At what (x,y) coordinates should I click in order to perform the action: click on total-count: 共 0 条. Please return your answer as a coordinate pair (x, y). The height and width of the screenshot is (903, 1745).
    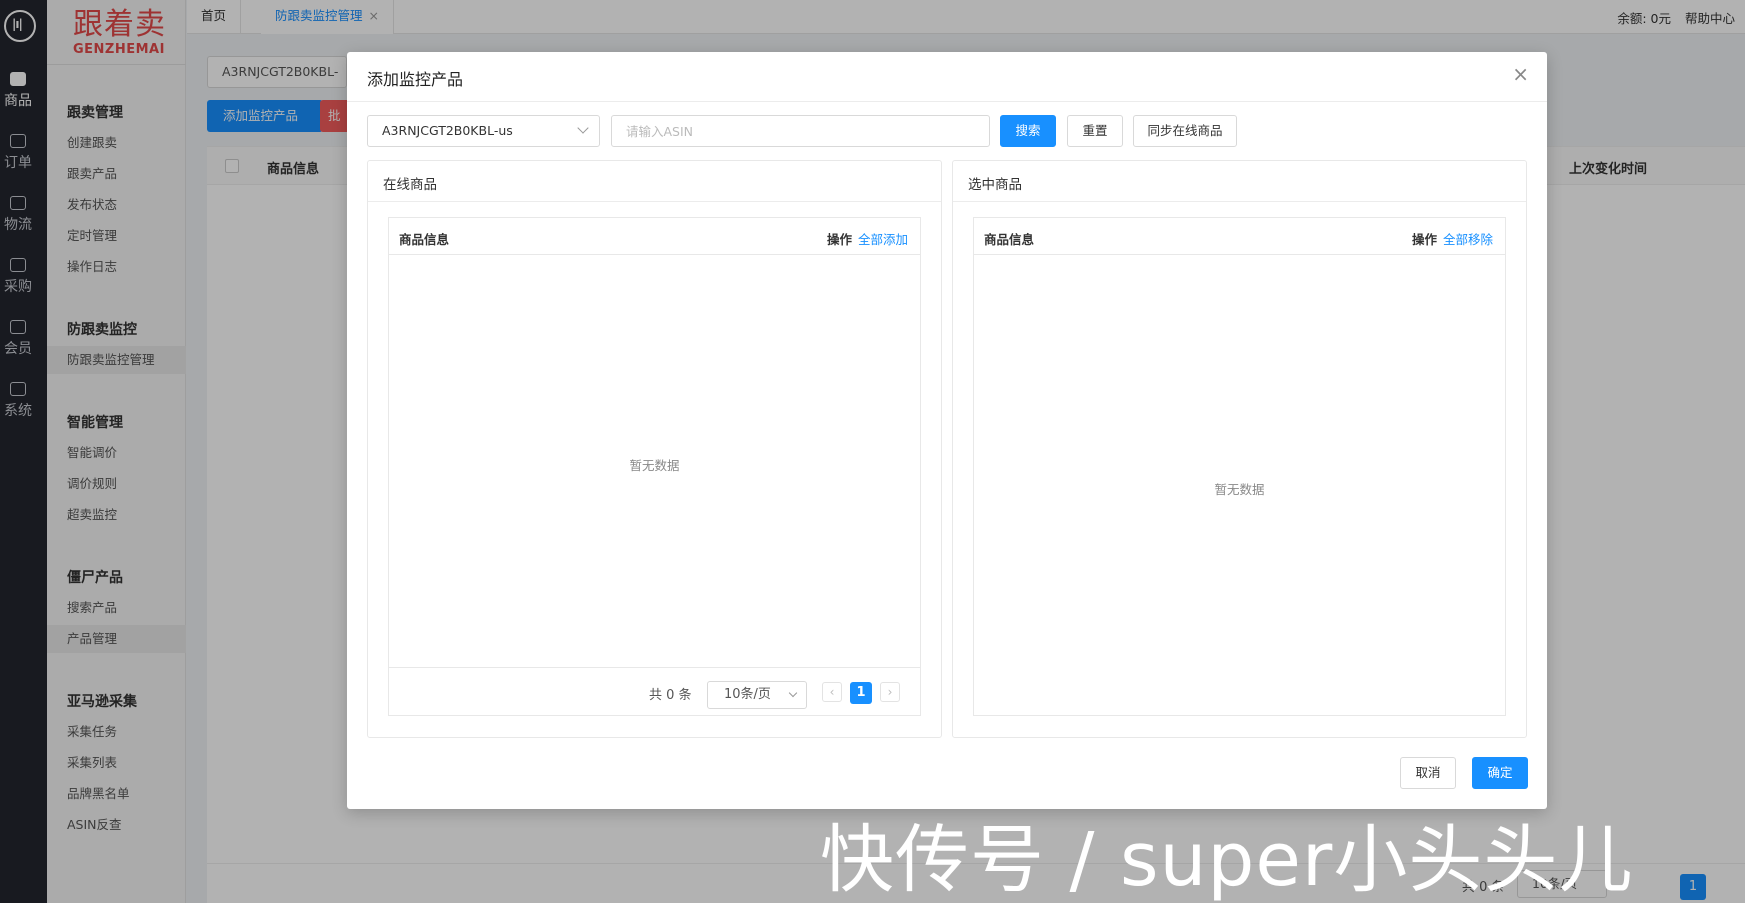
    Looking at the image, I should click on (670, 695).